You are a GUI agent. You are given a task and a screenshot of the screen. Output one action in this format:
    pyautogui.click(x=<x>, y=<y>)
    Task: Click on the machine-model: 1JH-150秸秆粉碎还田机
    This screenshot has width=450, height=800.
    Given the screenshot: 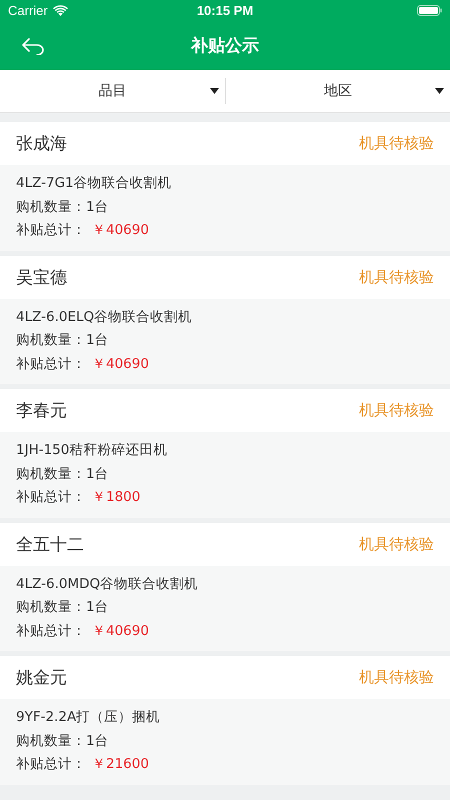 What is the action you would take?
    pyautogui.click(x=92, y=450)
    